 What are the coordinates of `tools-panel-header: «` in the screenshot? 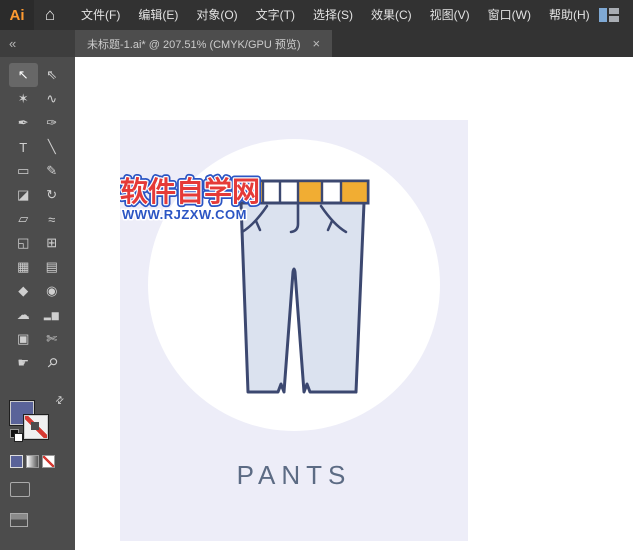 It's located at (37, 43).